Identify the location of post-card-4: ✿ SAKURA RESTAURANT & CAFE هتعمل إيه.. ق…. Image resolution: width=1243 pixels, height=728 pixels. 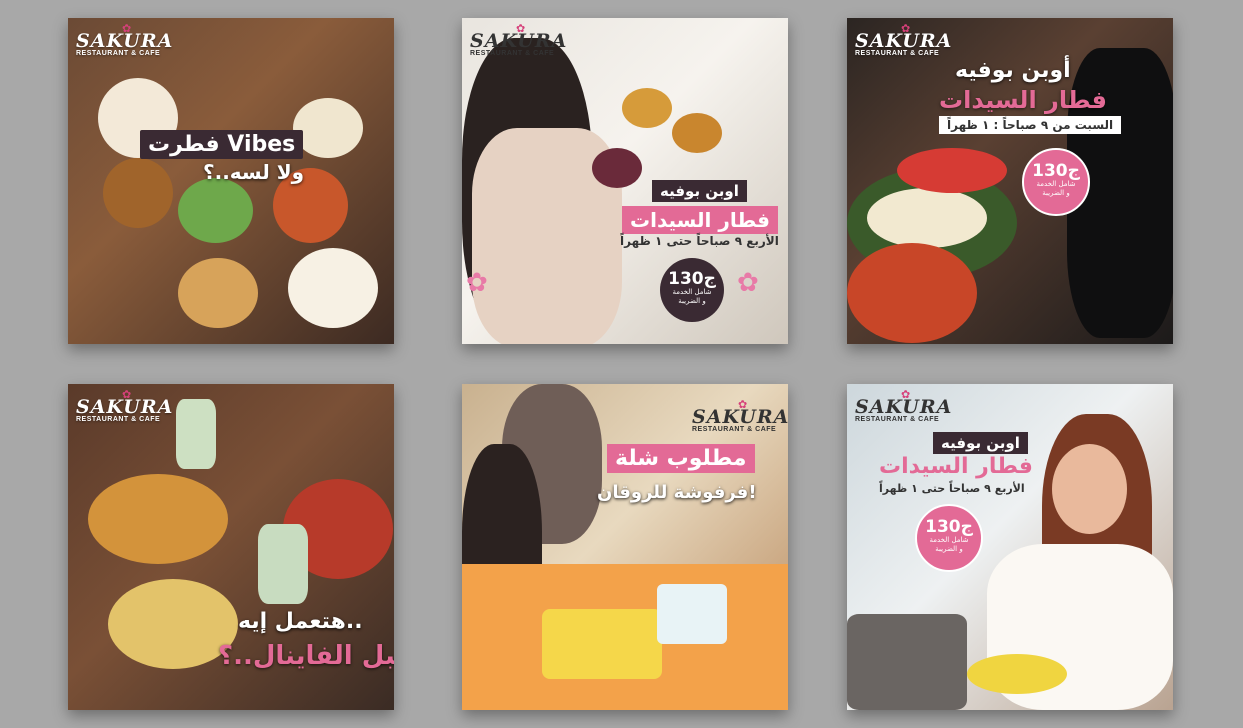
(231, 547).